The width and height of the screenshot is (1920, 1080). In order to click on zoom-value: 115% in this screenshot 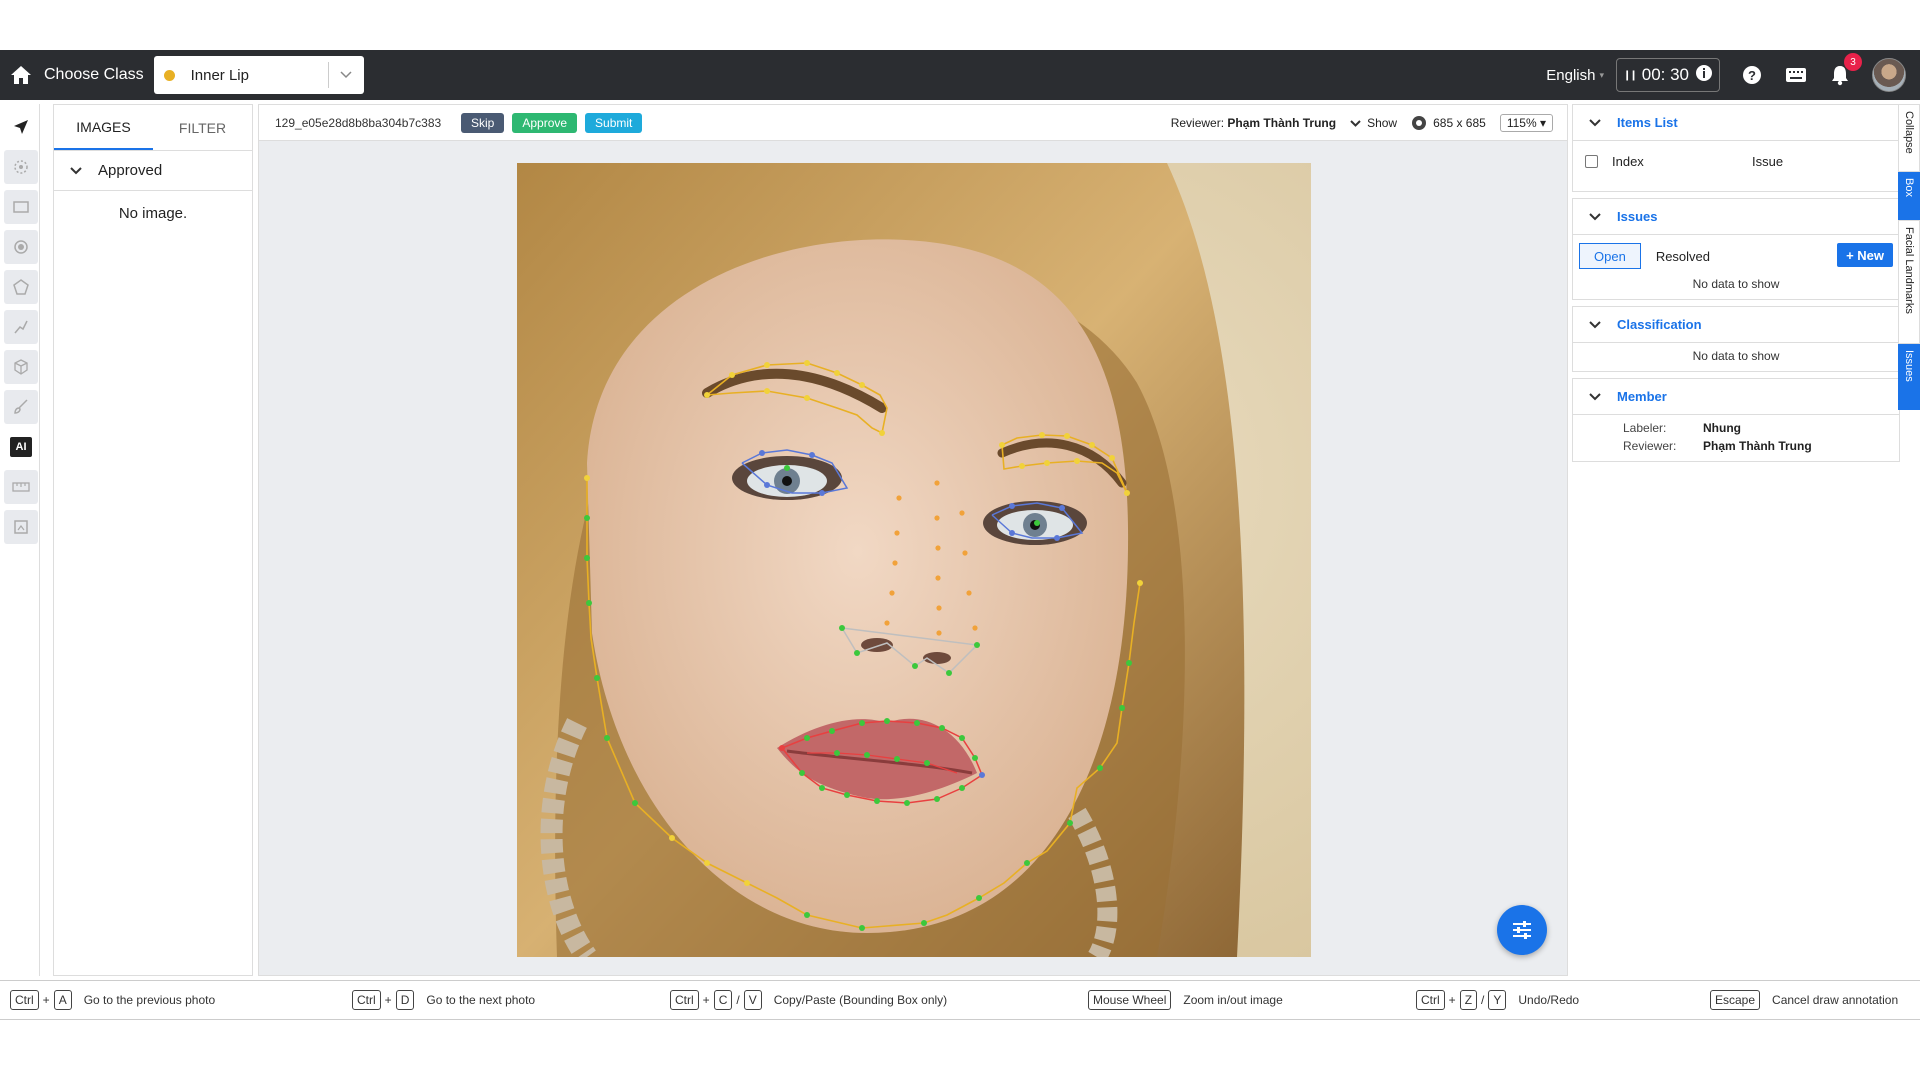, I will do `click(1521, 123)`.